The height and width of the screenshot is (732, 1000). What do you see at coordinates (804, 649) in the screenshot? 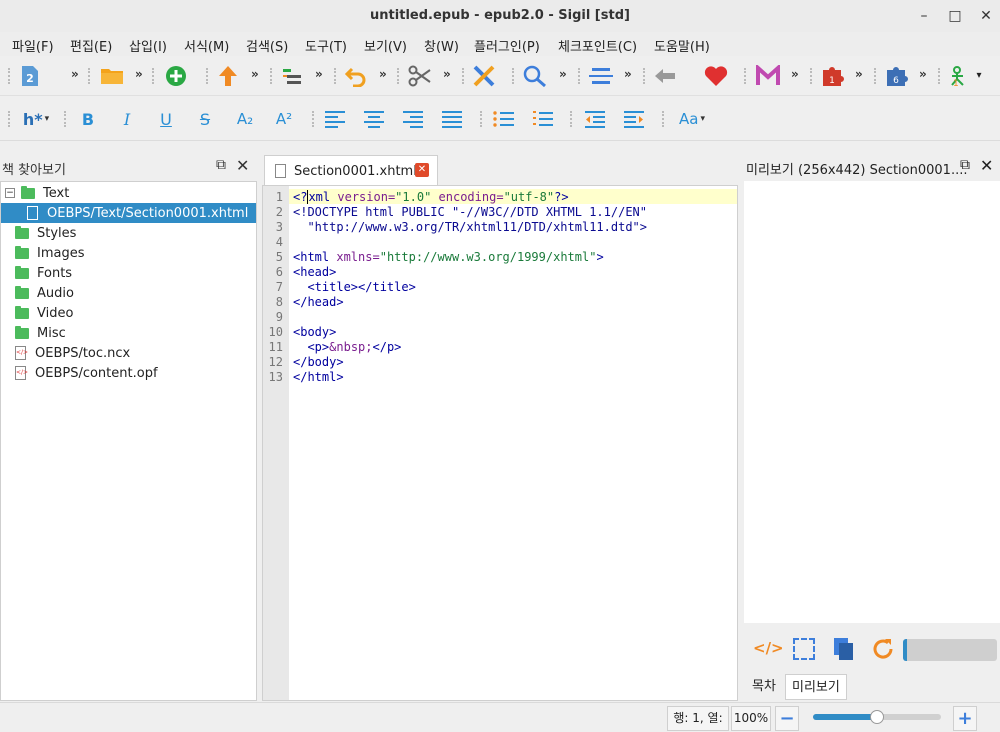
I see `select-all-icon` at bounding box center [804, 649].